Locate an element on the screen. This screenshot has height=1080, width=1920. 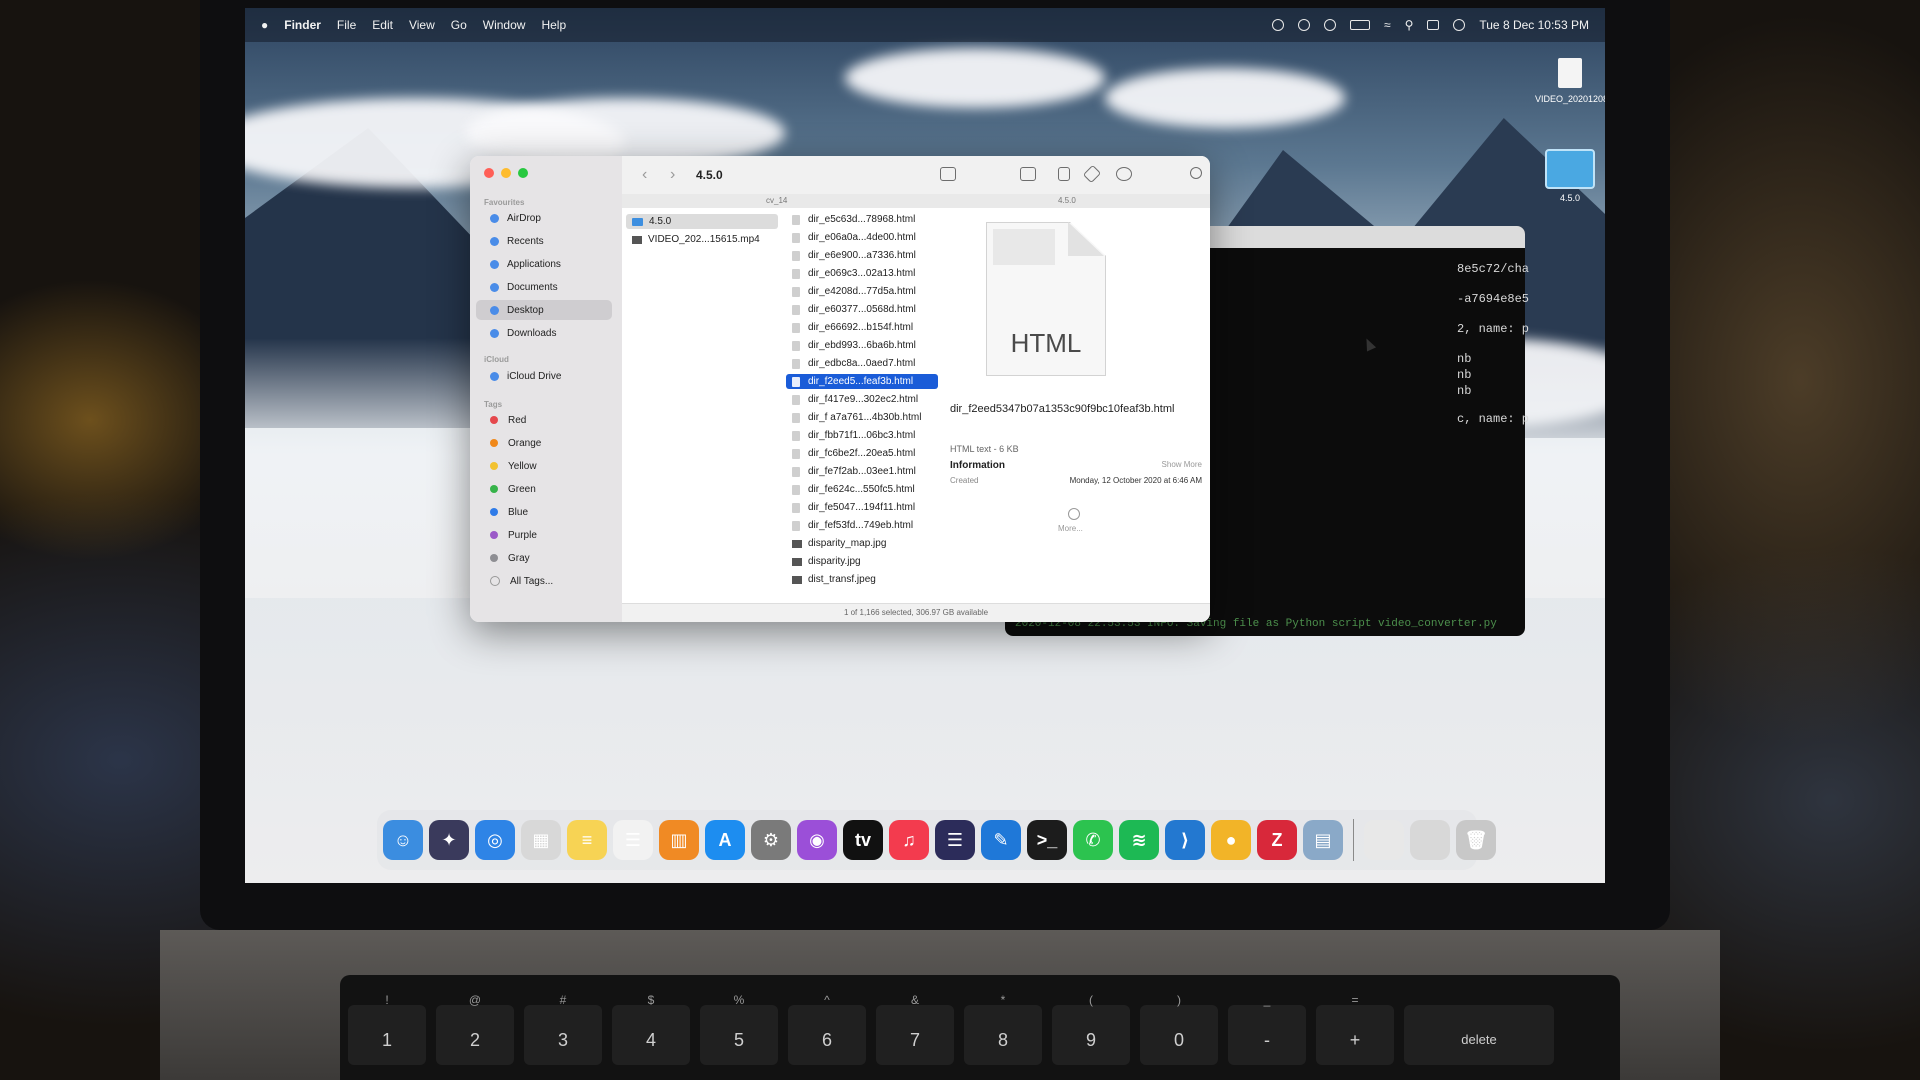
list-item: dir_fef53fd...749eb.html is located at coordinates (862, 525).